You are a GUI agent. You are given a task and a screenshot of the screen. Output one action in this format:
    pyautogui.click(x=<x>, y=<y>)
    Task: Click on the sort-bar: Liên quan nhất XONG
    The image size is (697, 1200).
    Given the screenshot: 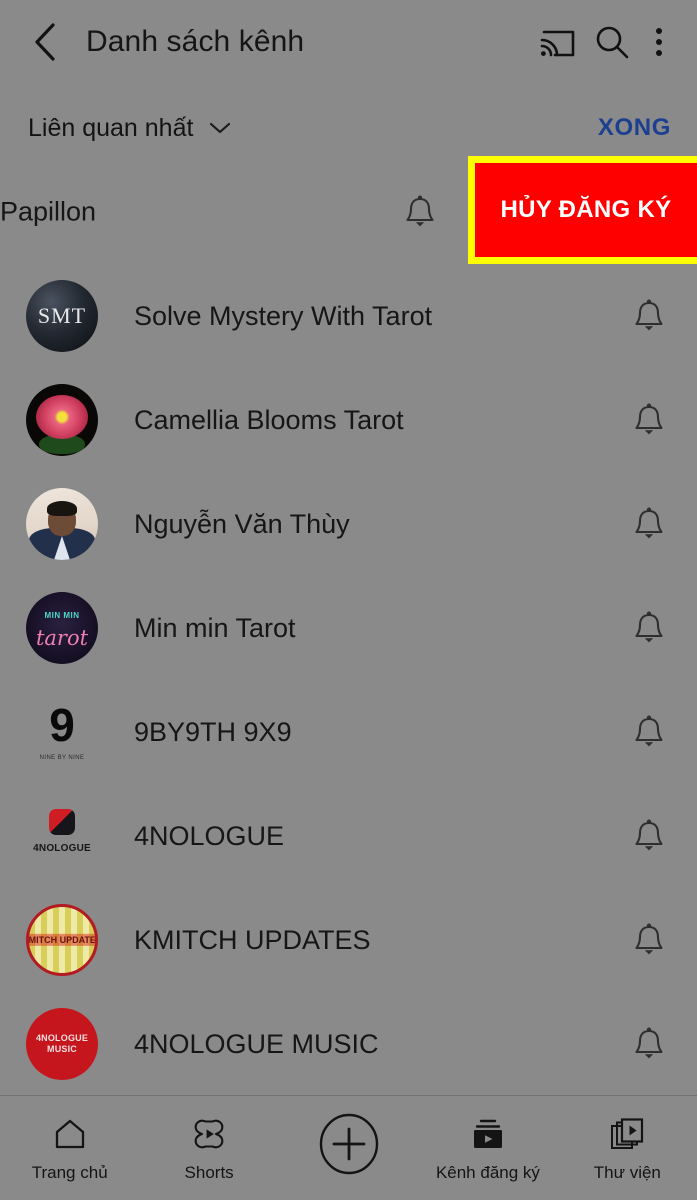 What is the action you would take?
    pyautogui.click(x=348, y=128)
    